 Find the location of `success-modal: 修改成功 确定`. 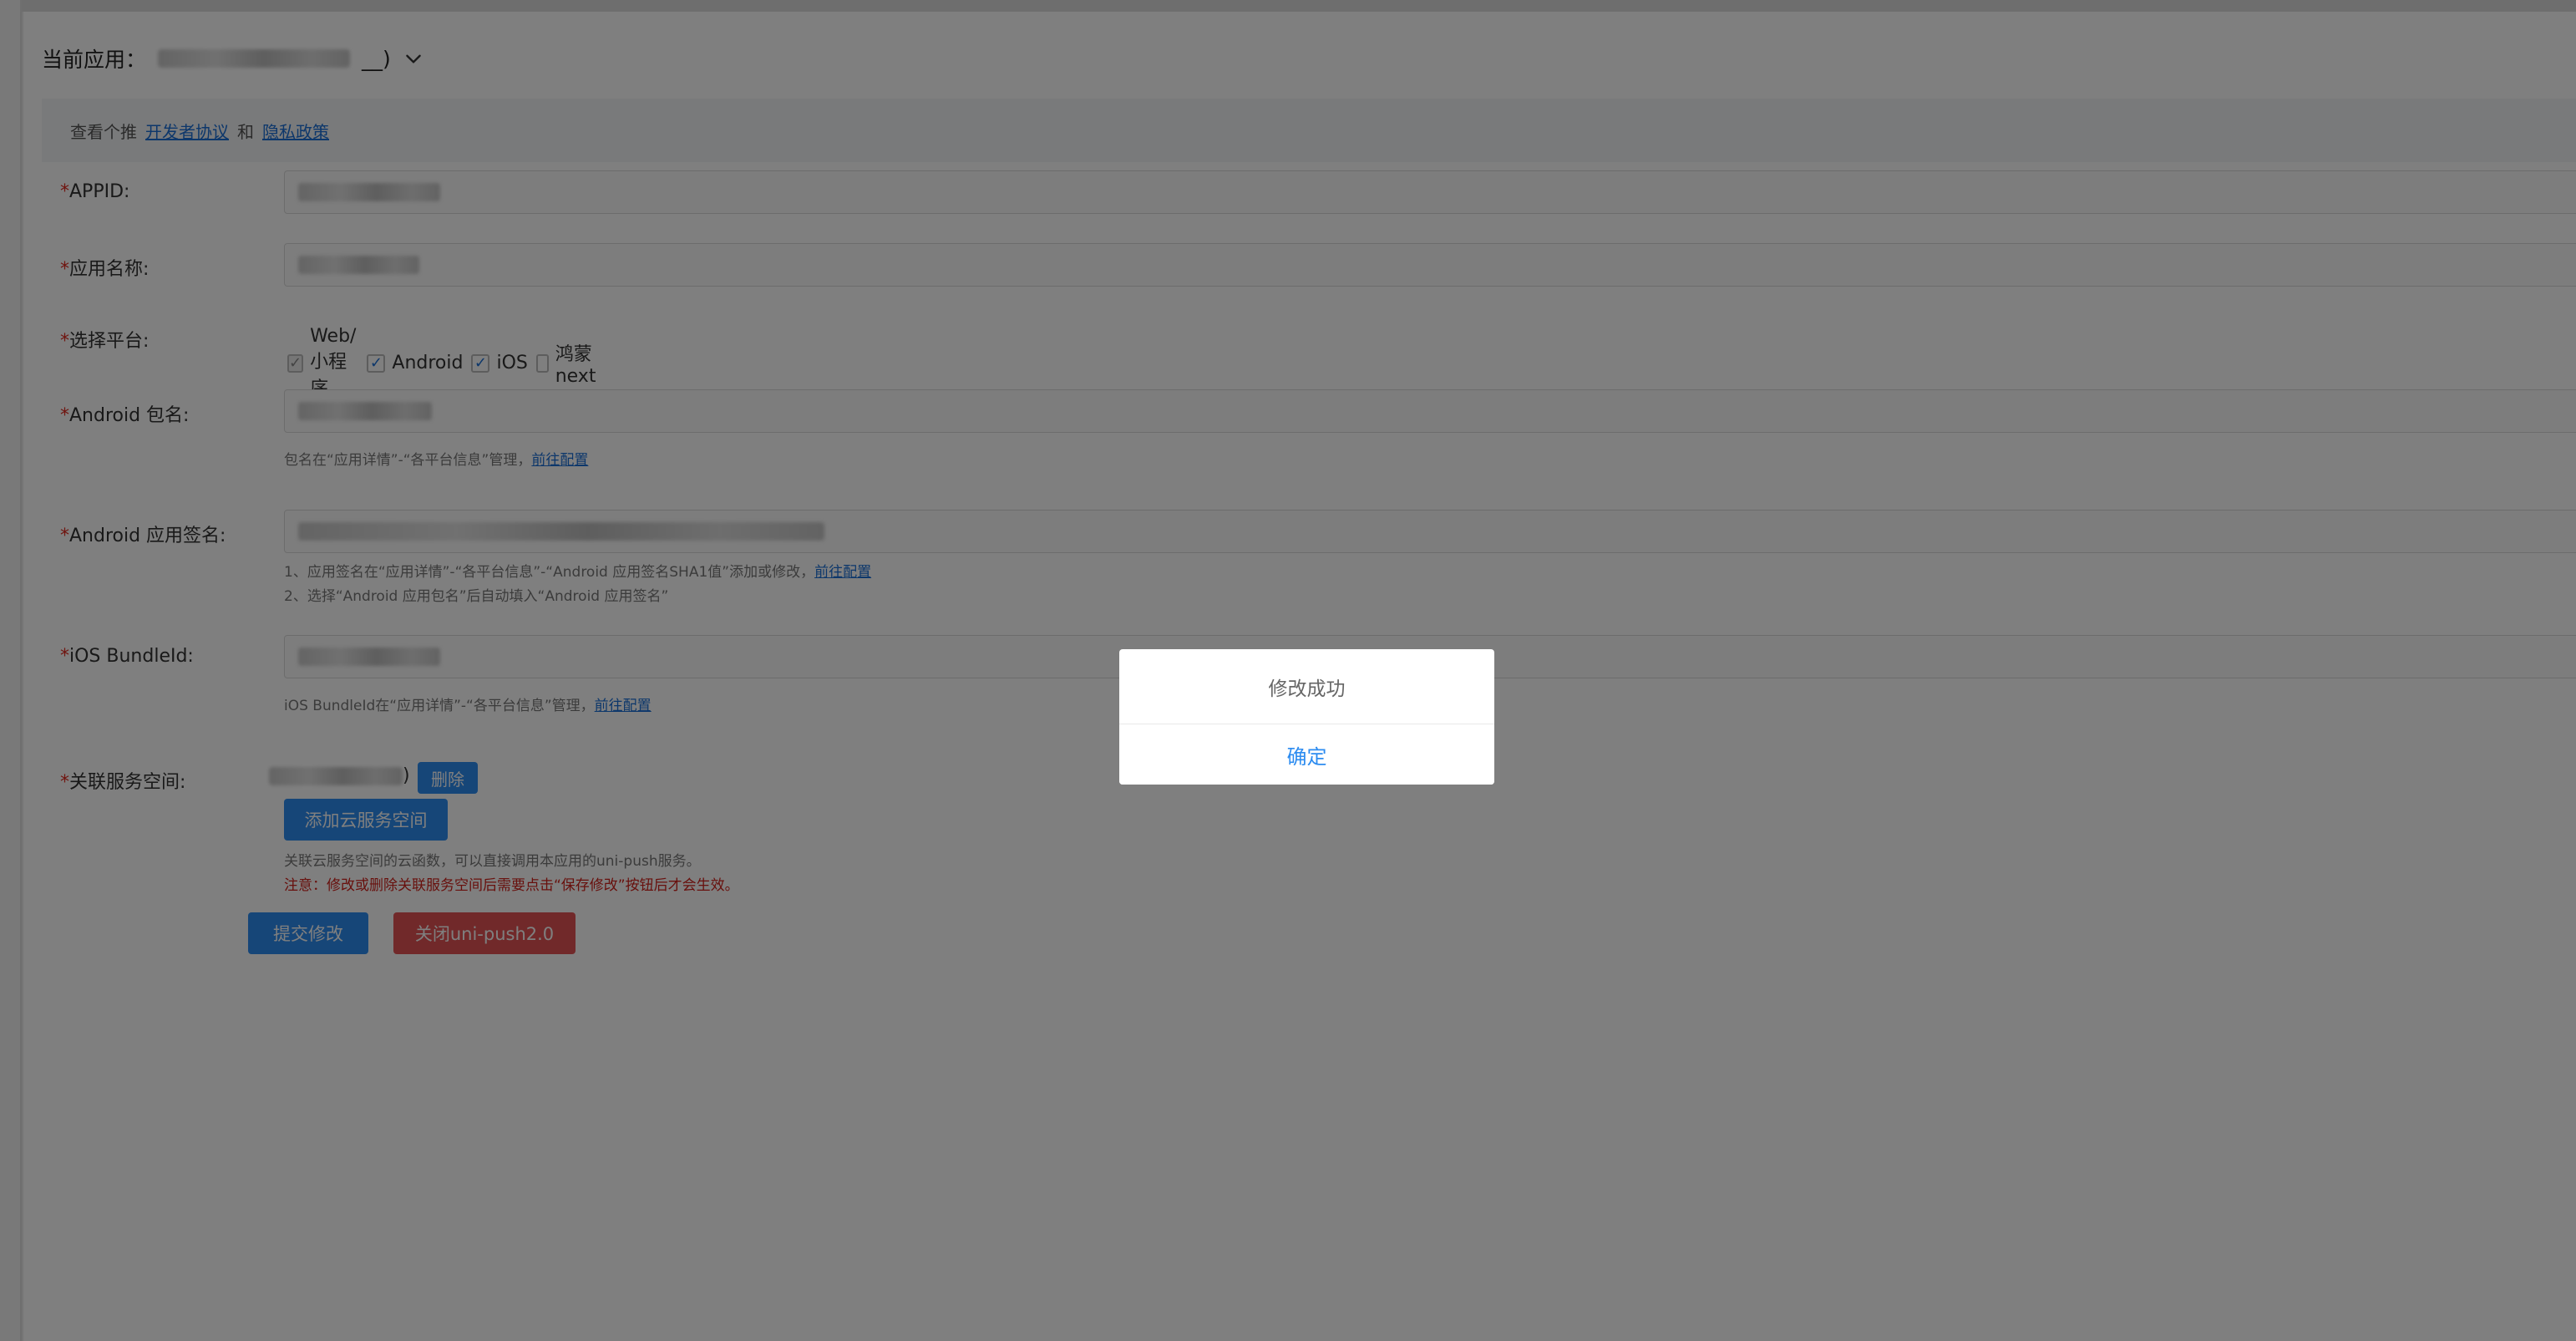

success-modal: 修改成功 确定 is located at coordinates (1306, 717).